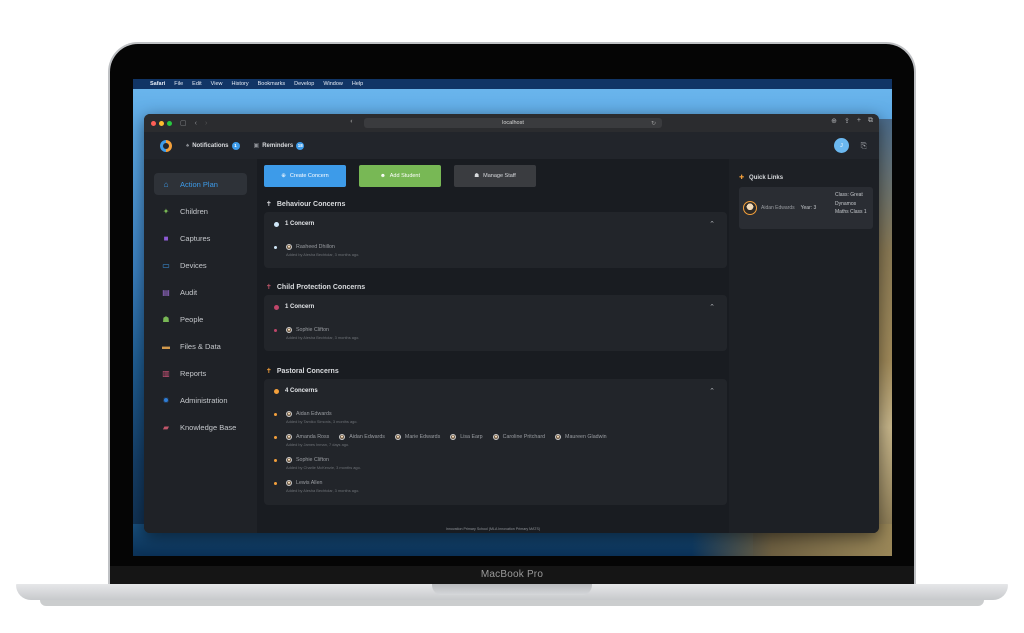 The height and width of the screenshot is (633, 1024). What do you see at coordinates (322, 421) in the screenshot?
I see `entry-meta: Added by Tamiko Simonis, 3 months ago.` at bounding box center [322, 421].